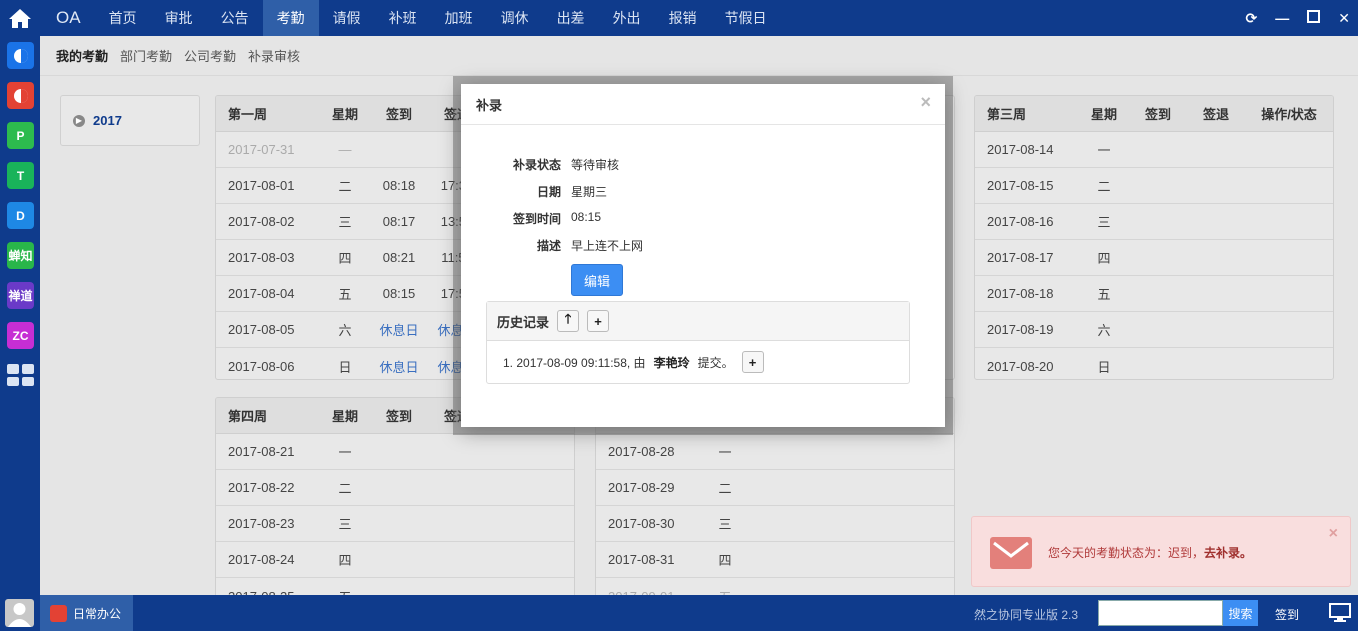  What do you see at coordinates (607, 246) in the screenshot?
I see `field-value: 早上连不上网` at bounding box center [607, 246].